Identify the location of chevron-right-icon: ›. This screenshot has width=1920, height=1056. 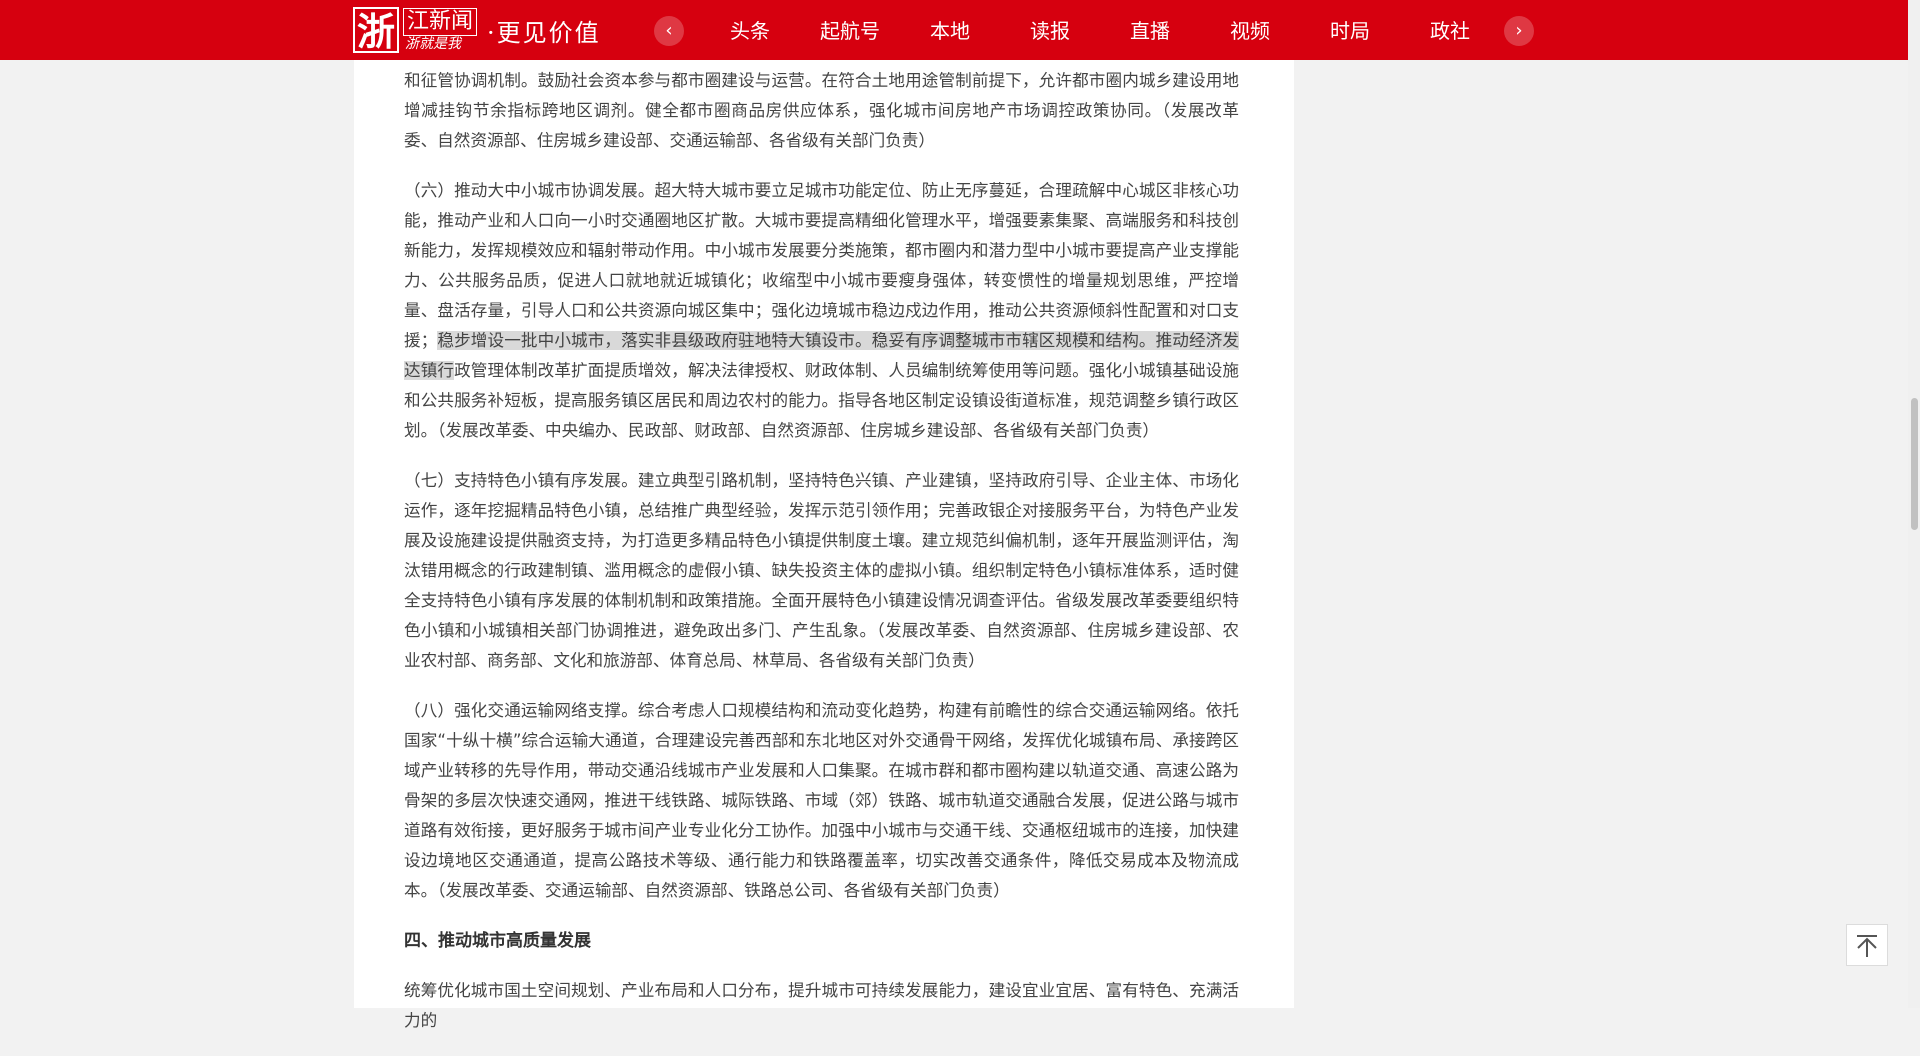
(1519, 31).